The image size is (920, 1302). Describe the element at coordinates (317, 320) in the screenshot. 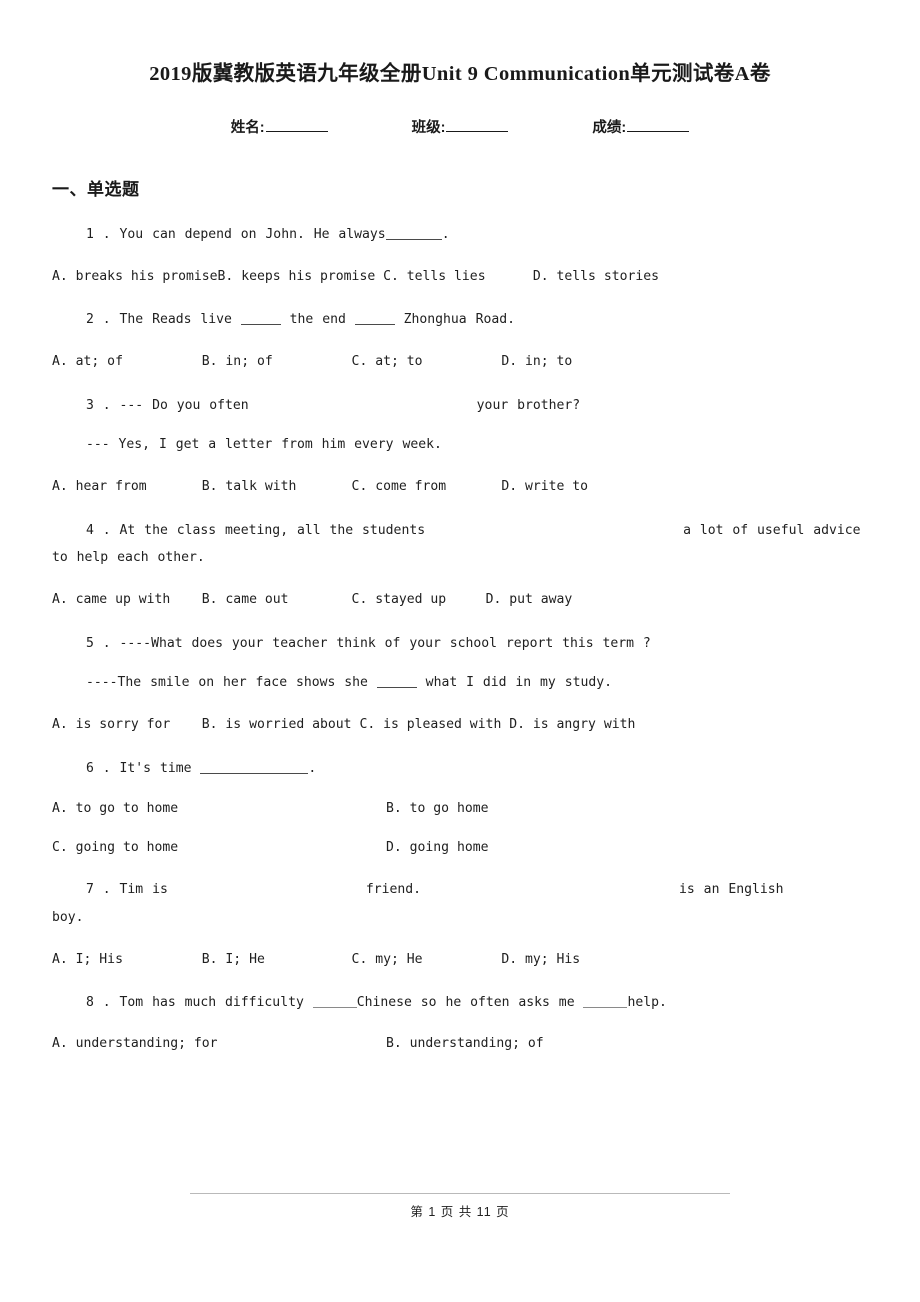

I see `question-2-stem-b: the end` at that location.